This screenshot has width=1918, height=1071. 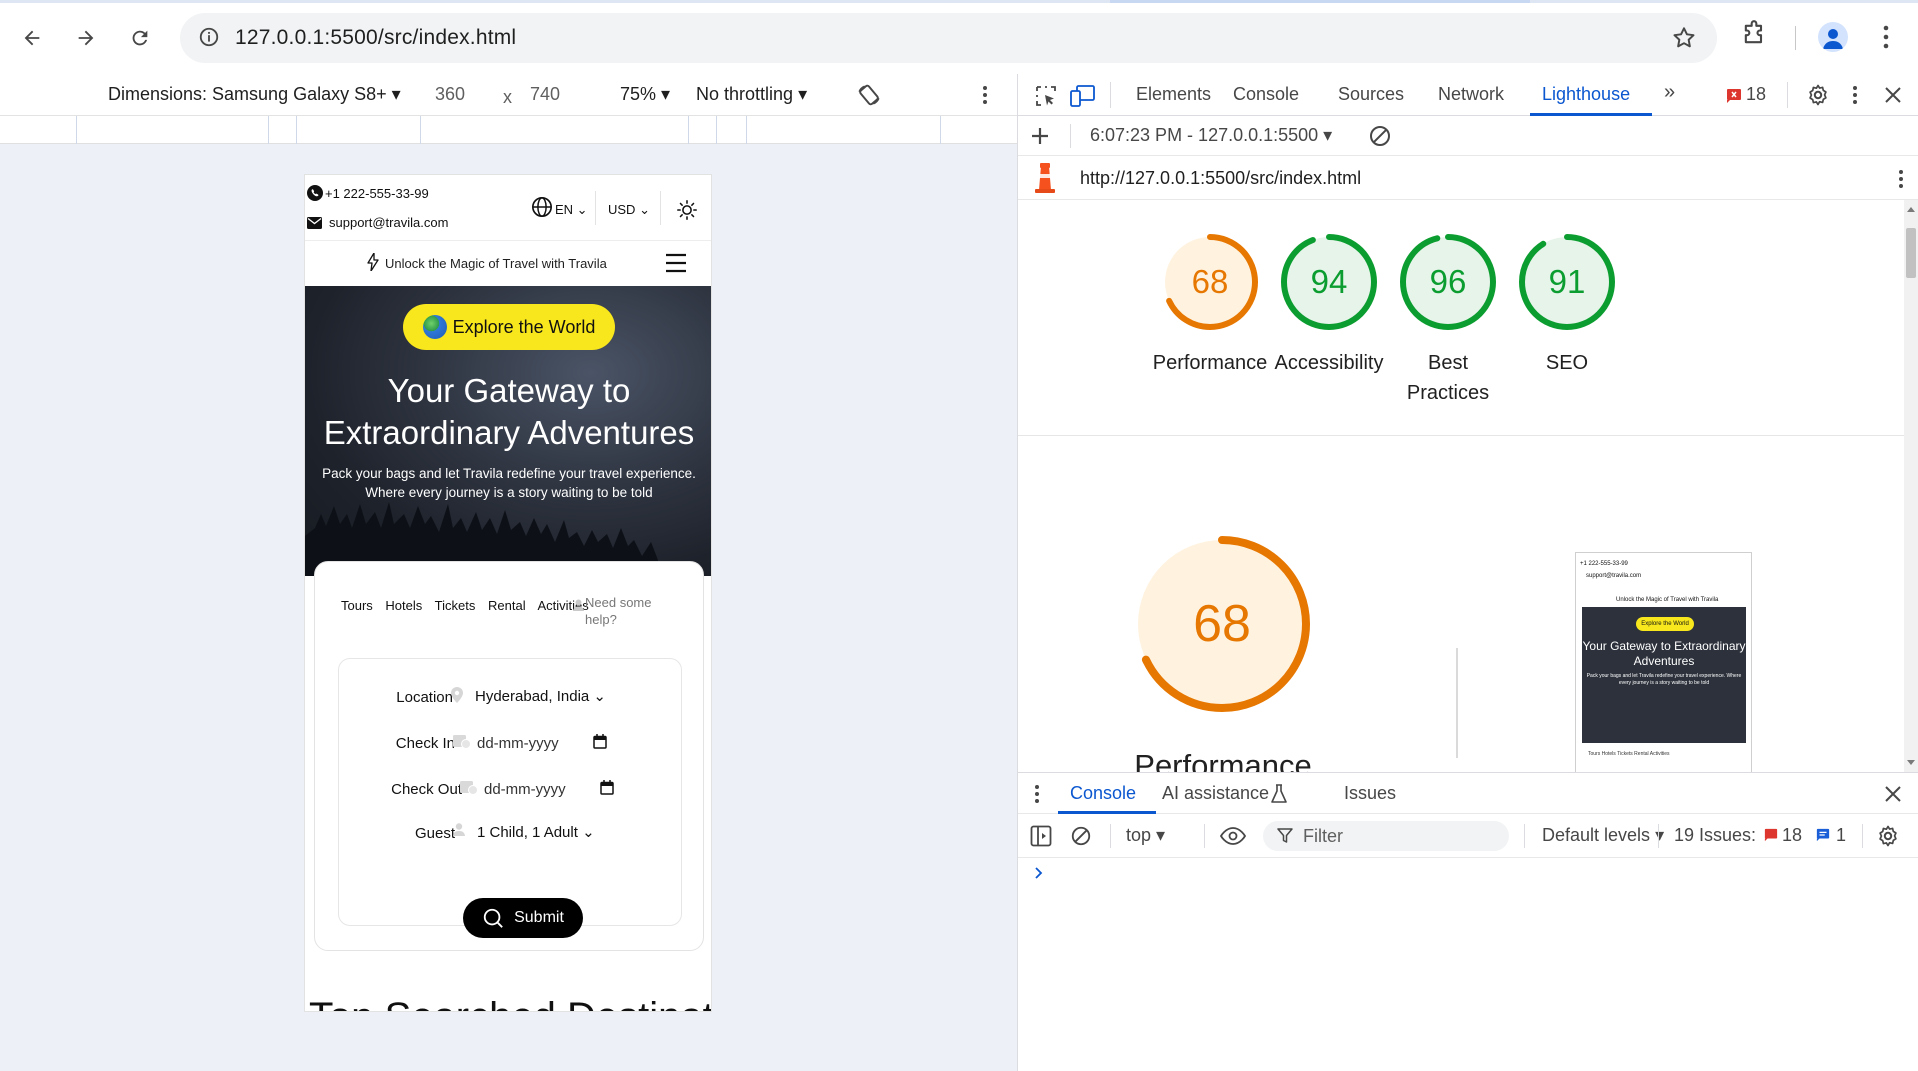 I want to click on back-button, so click(x=32, y=38).